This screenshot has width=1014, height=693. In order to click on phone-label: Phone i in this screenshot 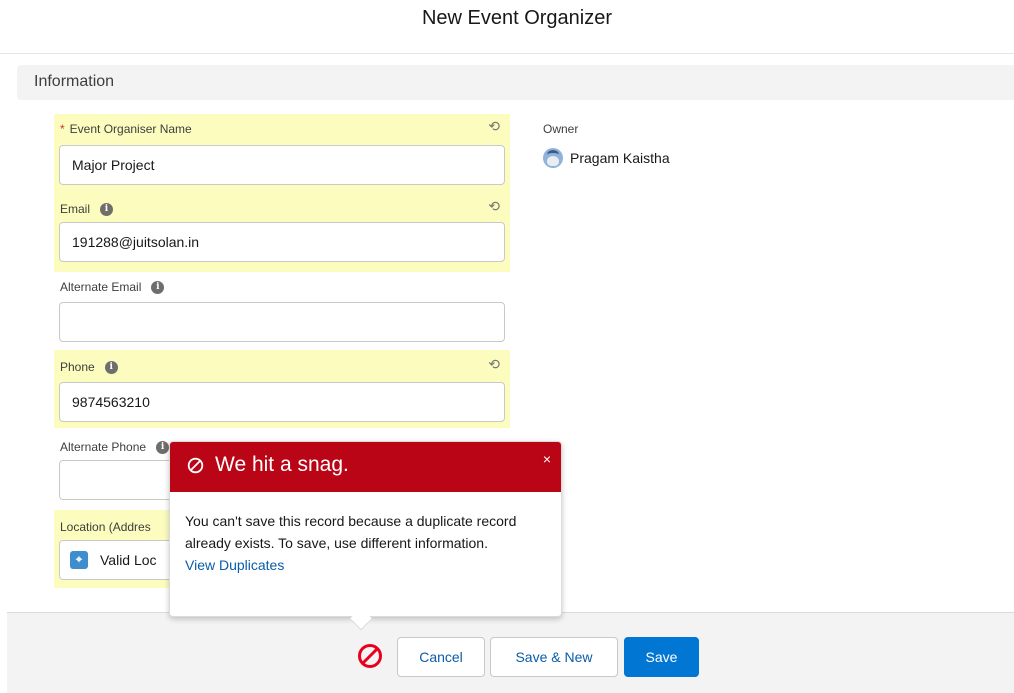, I will do `click(89, 367)`.